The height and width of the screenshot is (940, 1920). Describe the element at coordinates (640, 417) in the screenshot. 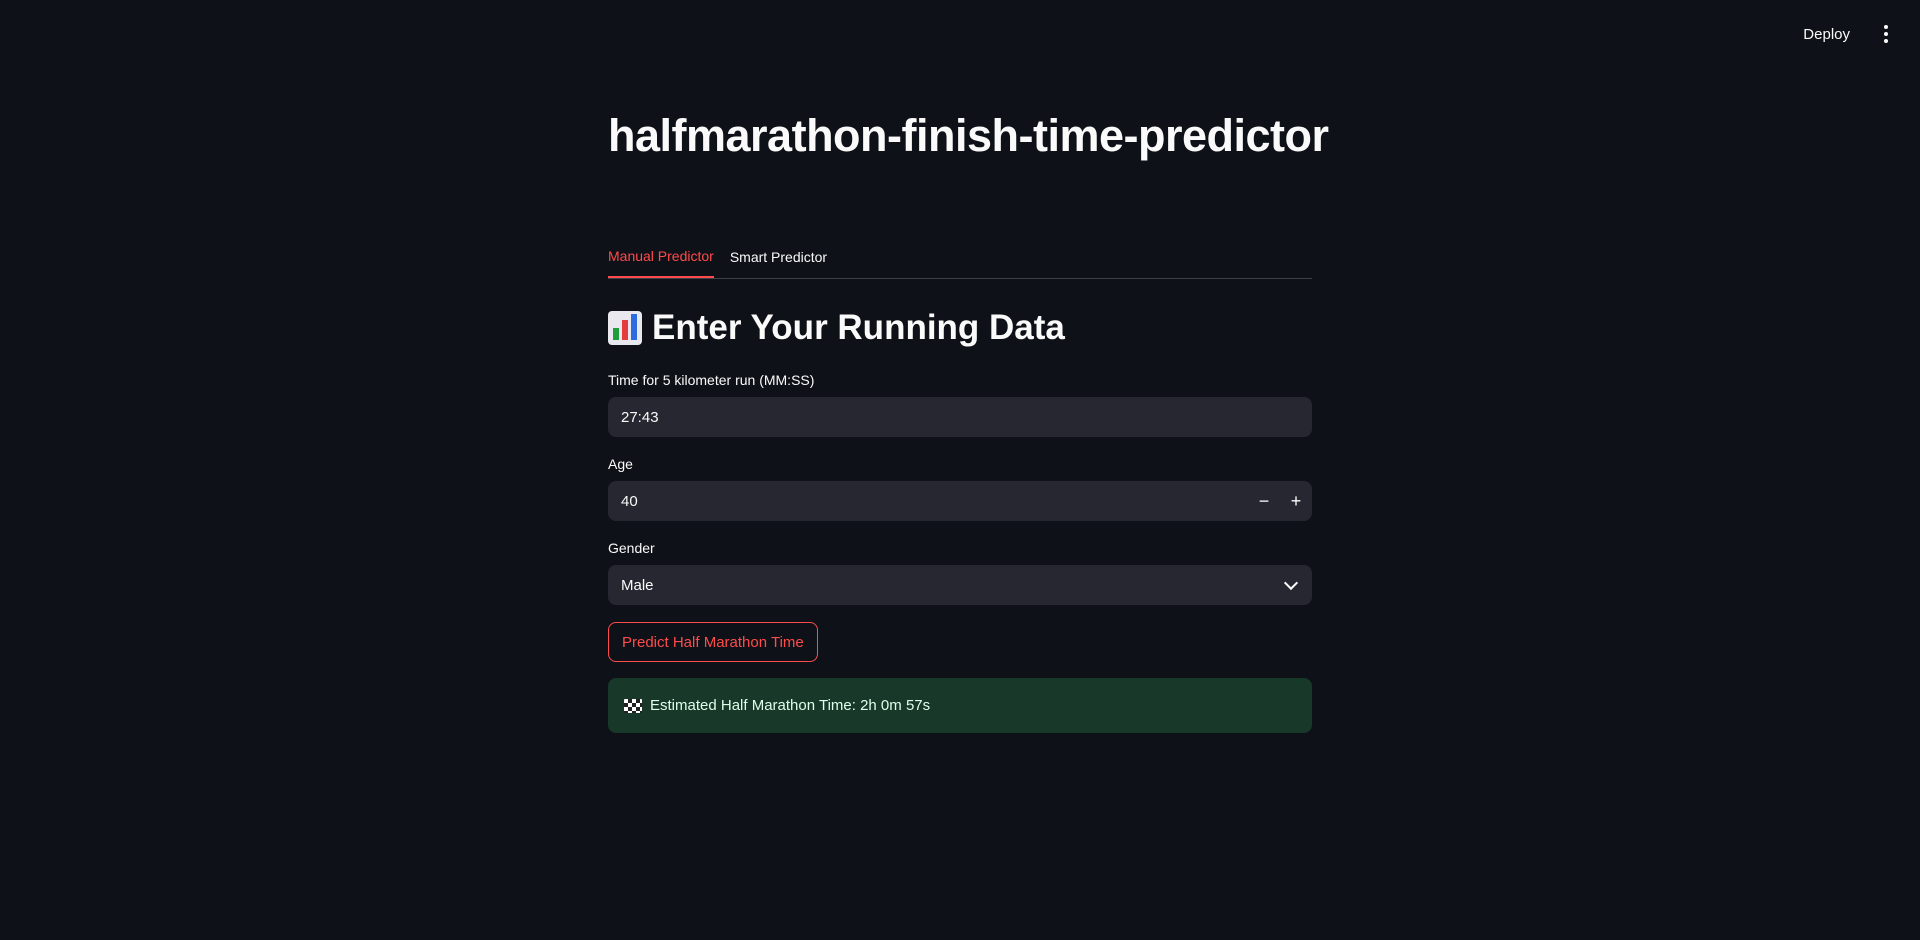

I see `time-input-value: 27:43` at that location.